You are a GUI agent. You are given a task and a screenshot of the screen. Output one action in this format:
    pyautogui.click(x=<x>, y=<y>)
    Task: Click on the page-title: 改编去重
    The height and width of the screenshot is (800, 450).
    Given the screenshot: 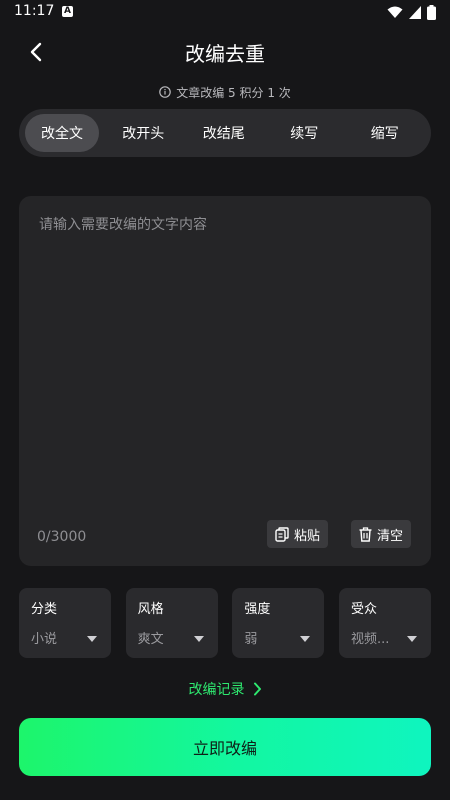 What is the action you would take?
    pyautogui.click(x=225, y=54)
    